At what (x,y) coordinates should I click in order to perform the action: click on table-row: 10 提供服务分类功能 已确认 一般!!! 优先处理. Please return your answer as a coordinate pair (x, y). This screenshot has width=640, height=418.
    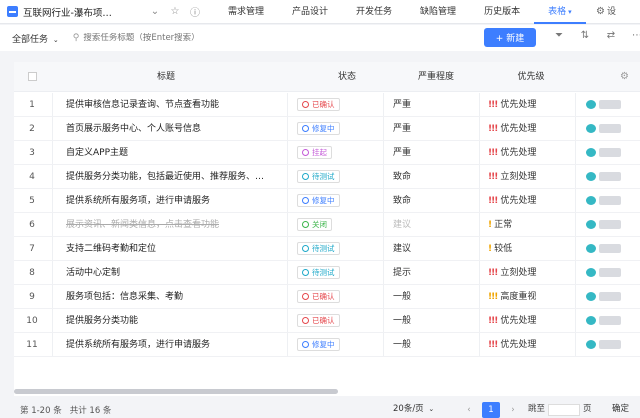
    Looking at the image, I should click on (327, 321).